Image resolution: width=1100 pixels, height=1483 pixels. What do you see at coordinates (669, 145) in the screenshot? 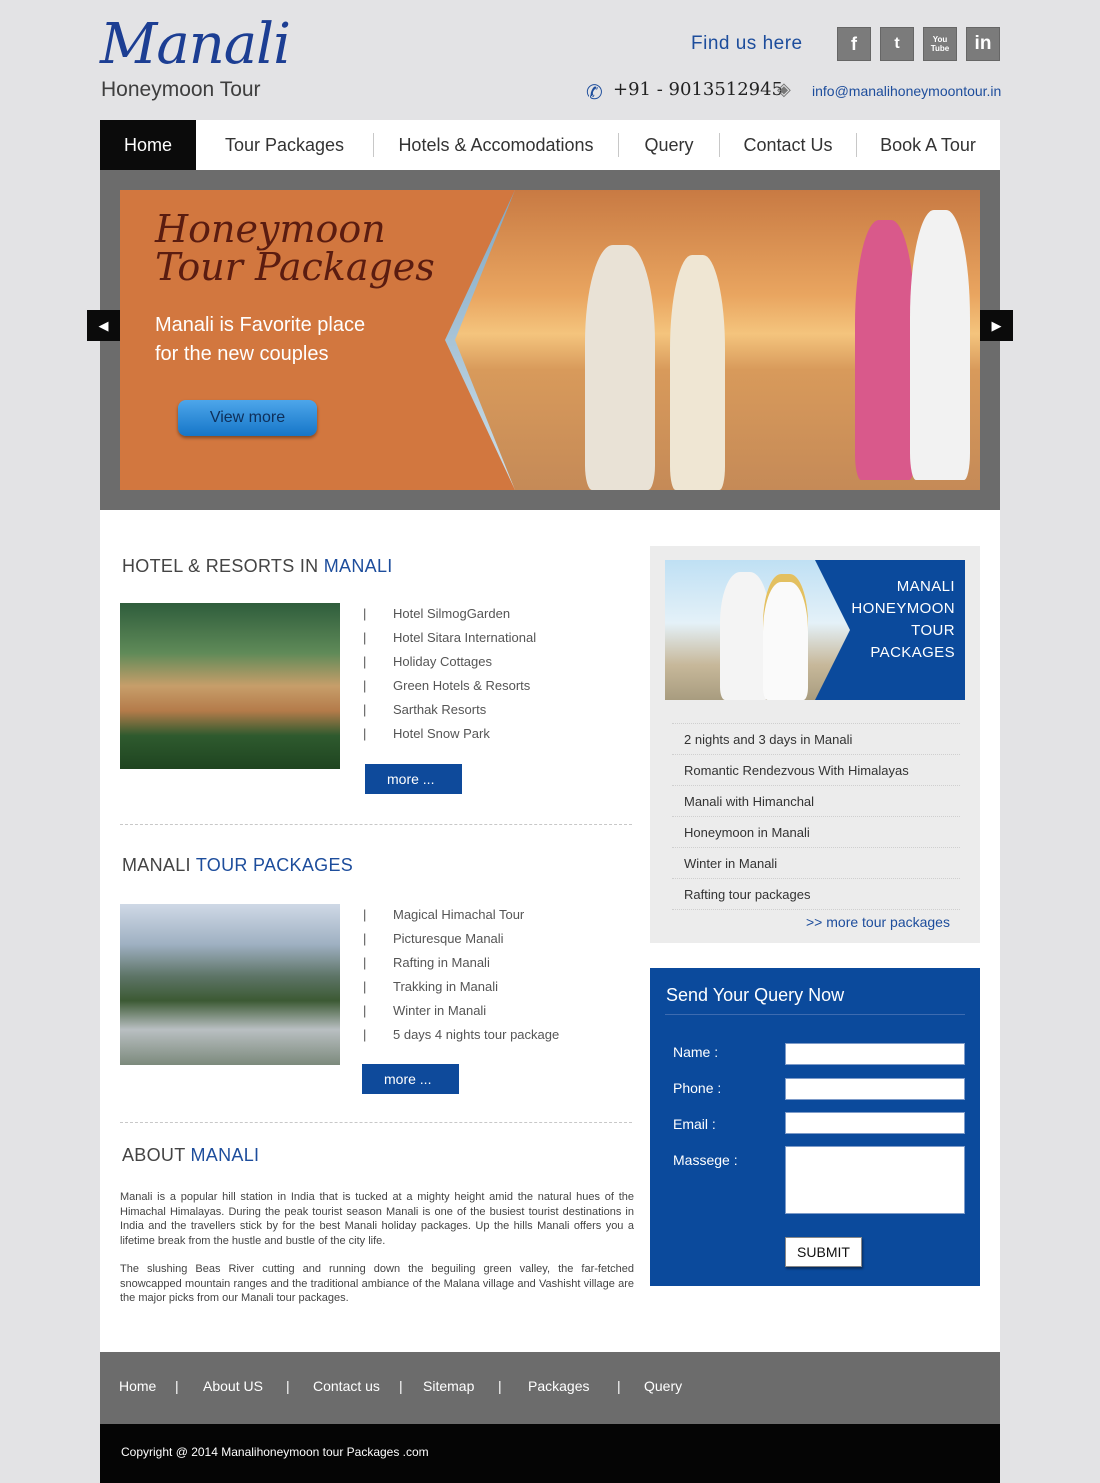
I see `nav-item-query: Query` at bounding box center [669, 145].